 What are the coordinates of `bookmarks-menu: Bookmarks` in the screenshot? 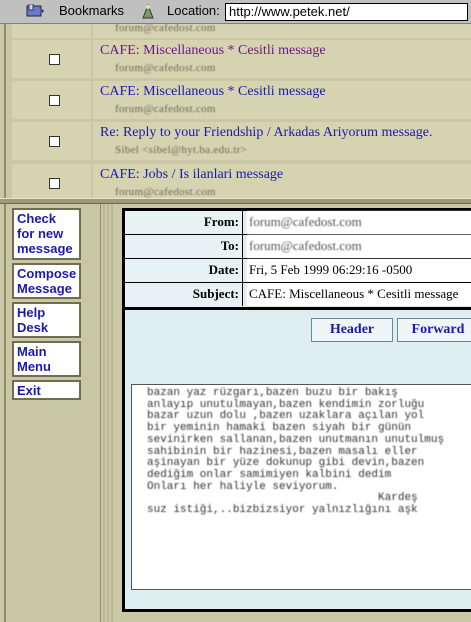 It's located at (91, 10).